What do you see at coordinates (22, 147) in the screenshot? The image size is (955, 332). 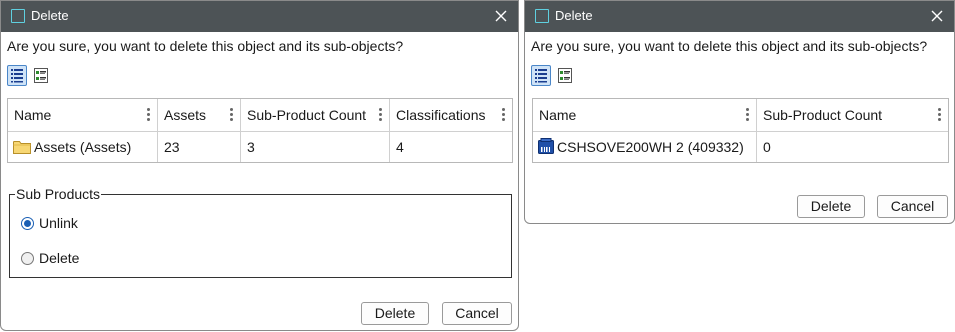 I see `folder-icon` at bounding box center [22, 147].